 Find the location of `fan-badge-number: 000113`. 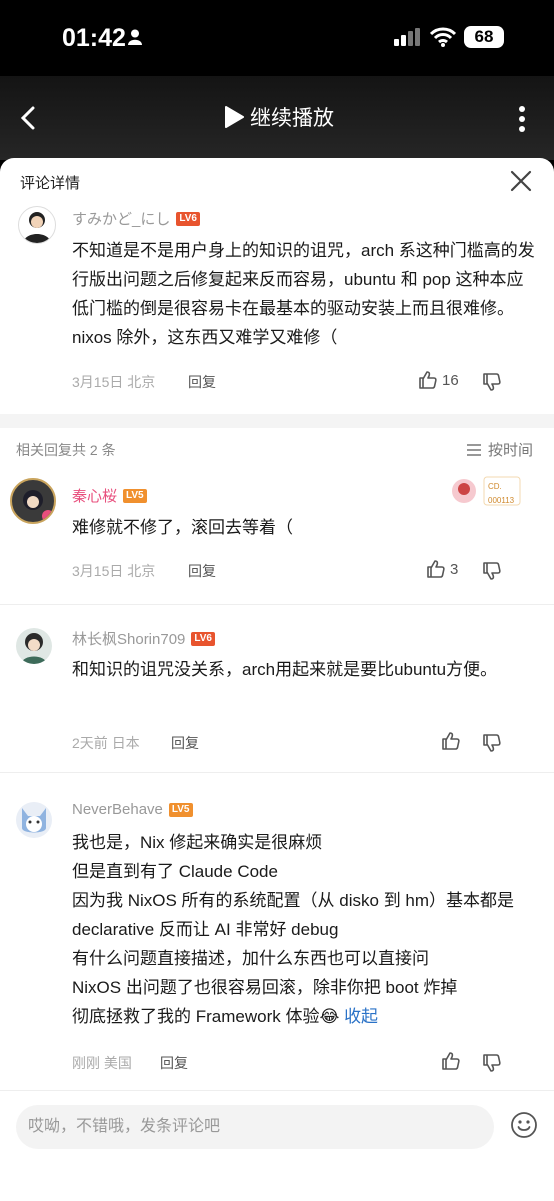

fan-badge-number: 000113 is located at coordinates (501, 500).